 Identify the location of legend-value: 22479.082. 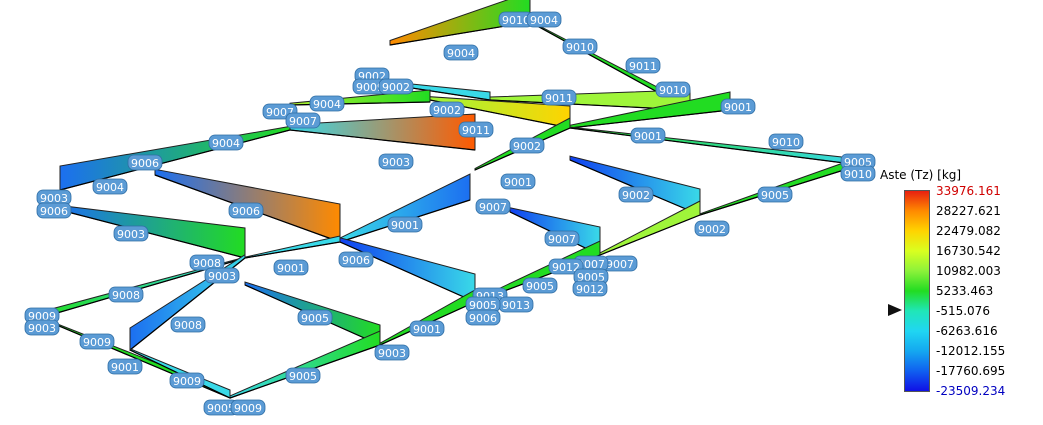
(968, 231).